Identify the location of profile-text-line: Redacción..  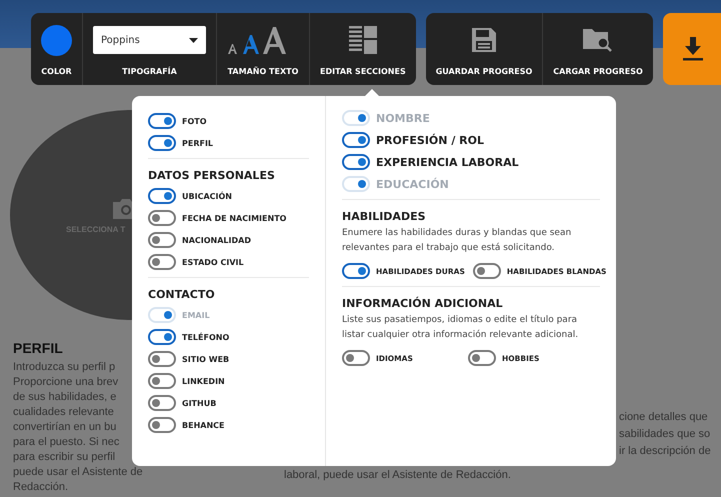
(40, 487).